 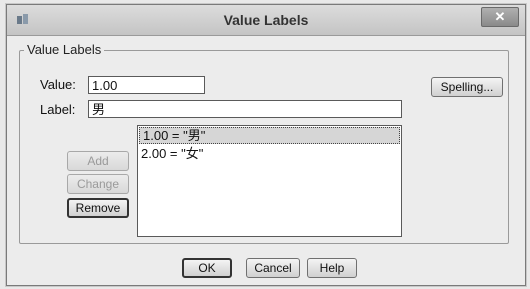 I want to click on list-item: 2.00 = "女", so click(x=269, y=153).